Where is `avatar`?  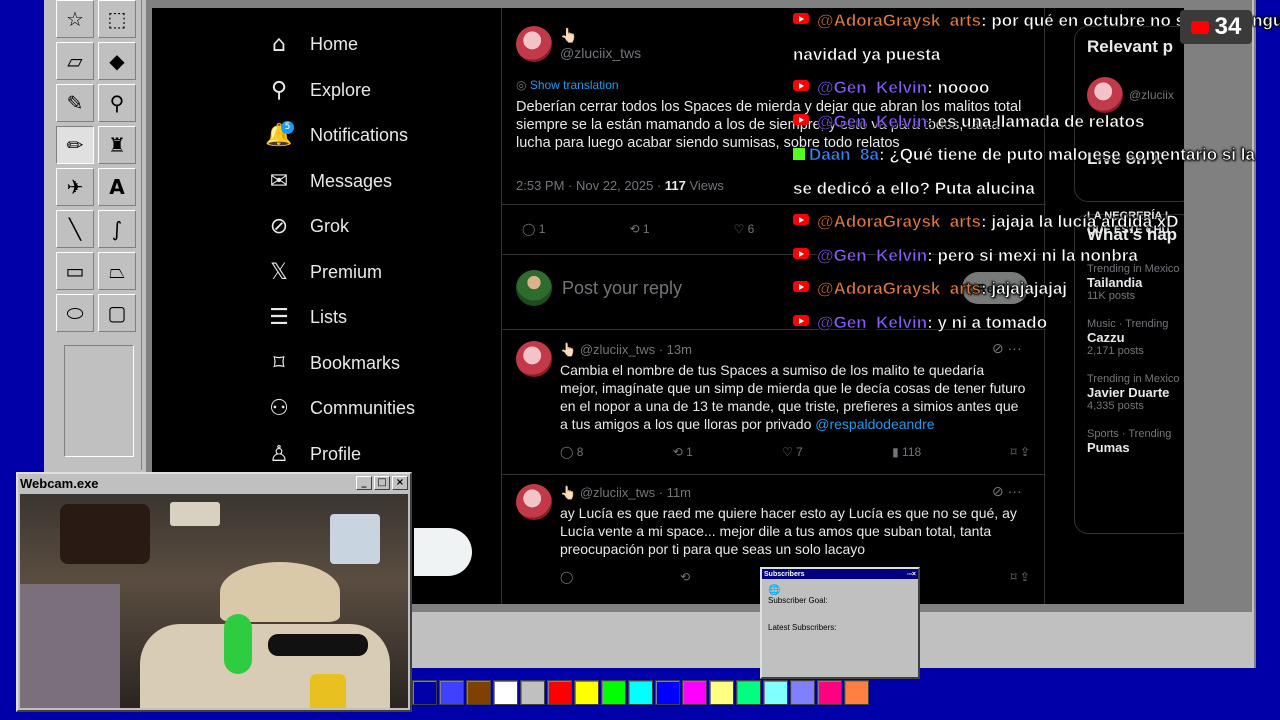
avatar is located at coordinates (534, 44).